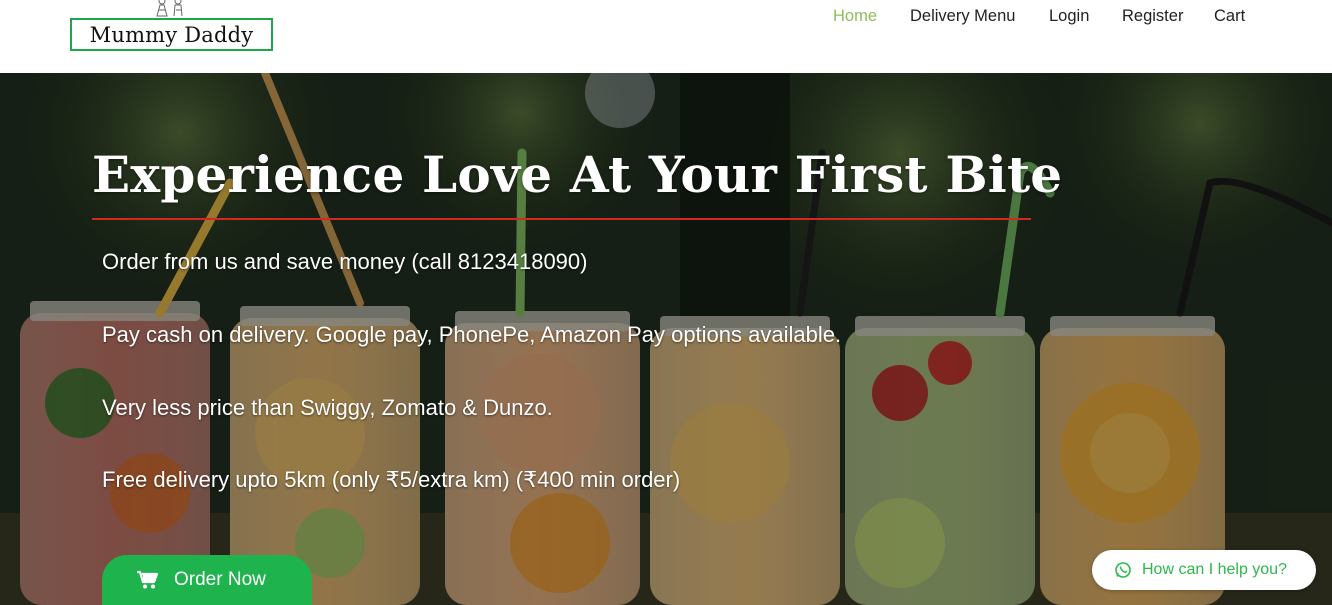 This screenshot has height=605, width=1332. What do you see at coordinates (1123, 570) in the screenshot?
I see `whatsapp-icon` at bounding box center [1123, 570].